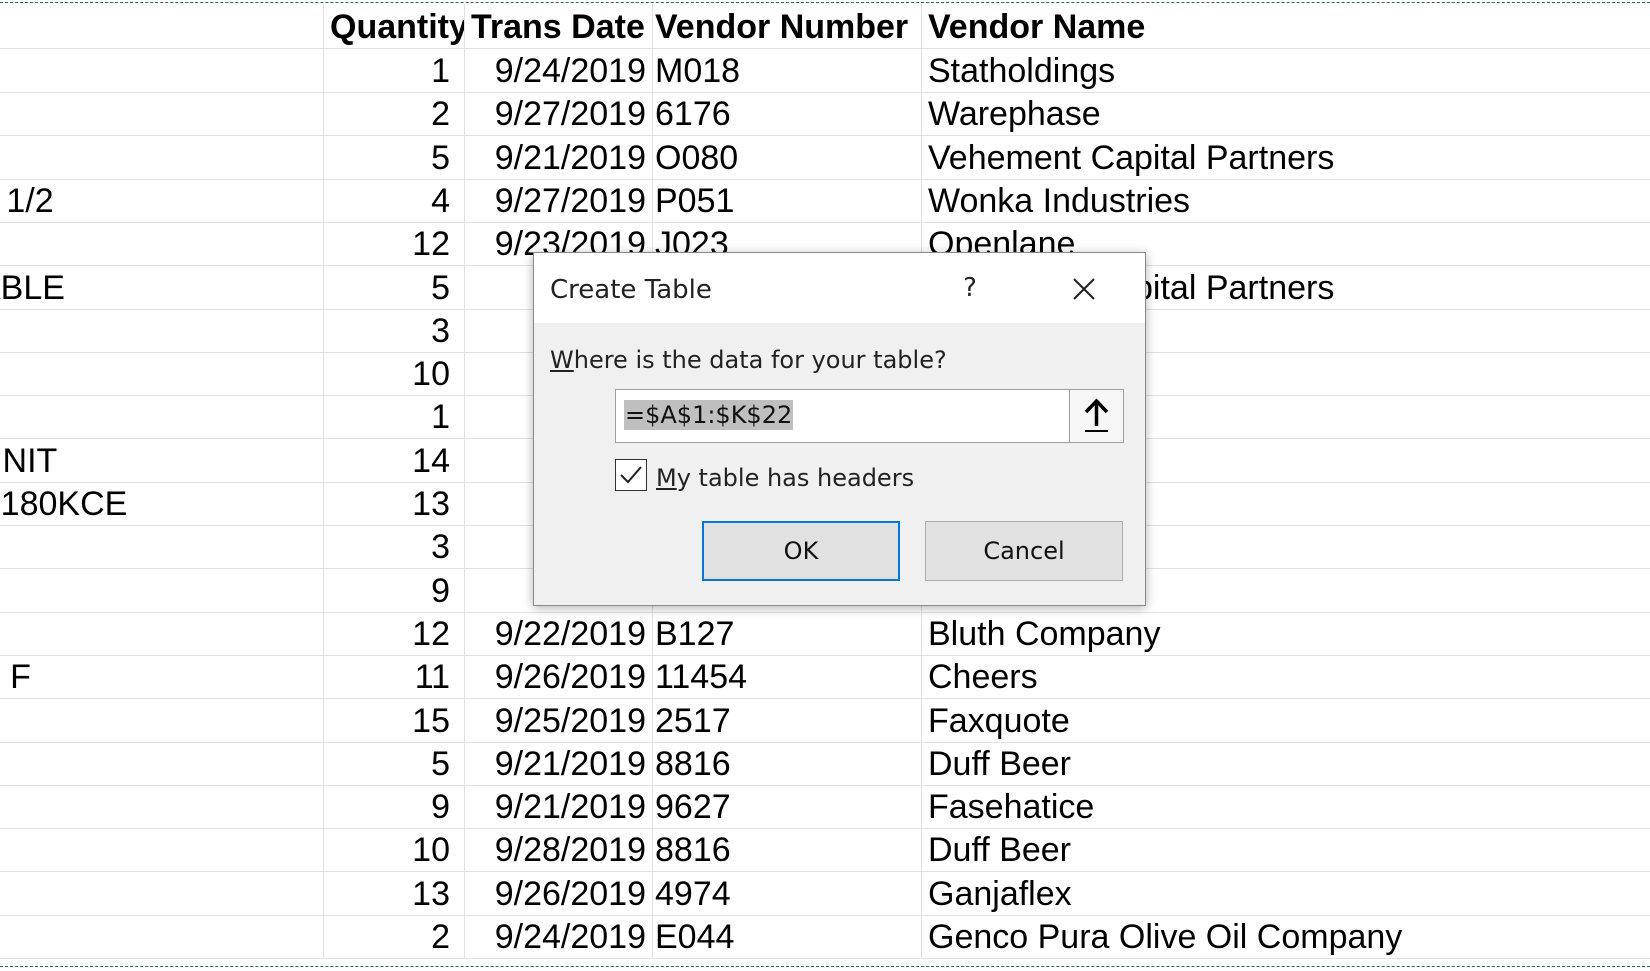 The image size is (1650, 971). I want to click on vendor-name-cell: Cheers, so click(1286, 676).